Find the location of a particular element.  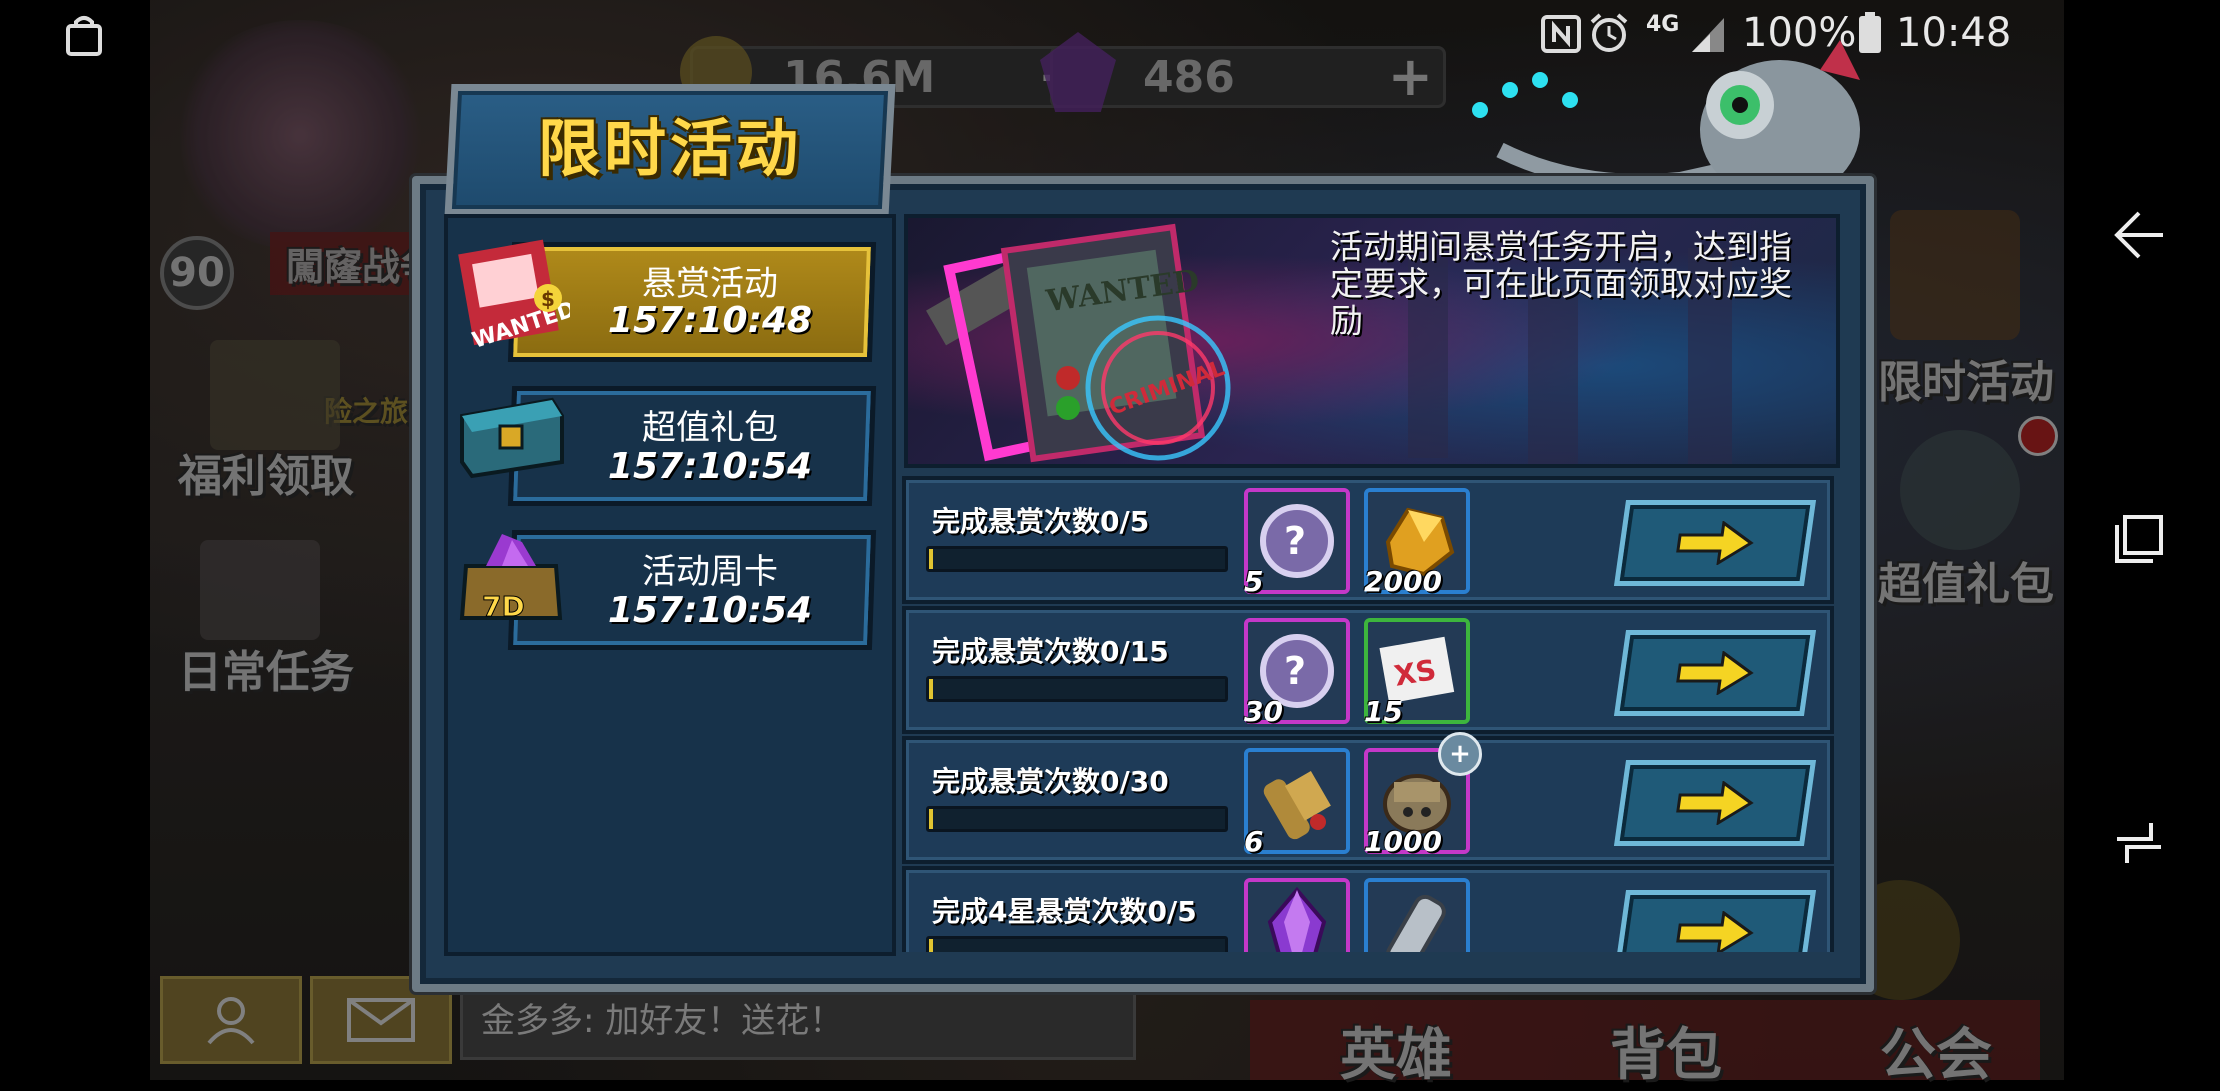

tab-value-pack-label: 超值礼包 is located at coordinates (710, 428).